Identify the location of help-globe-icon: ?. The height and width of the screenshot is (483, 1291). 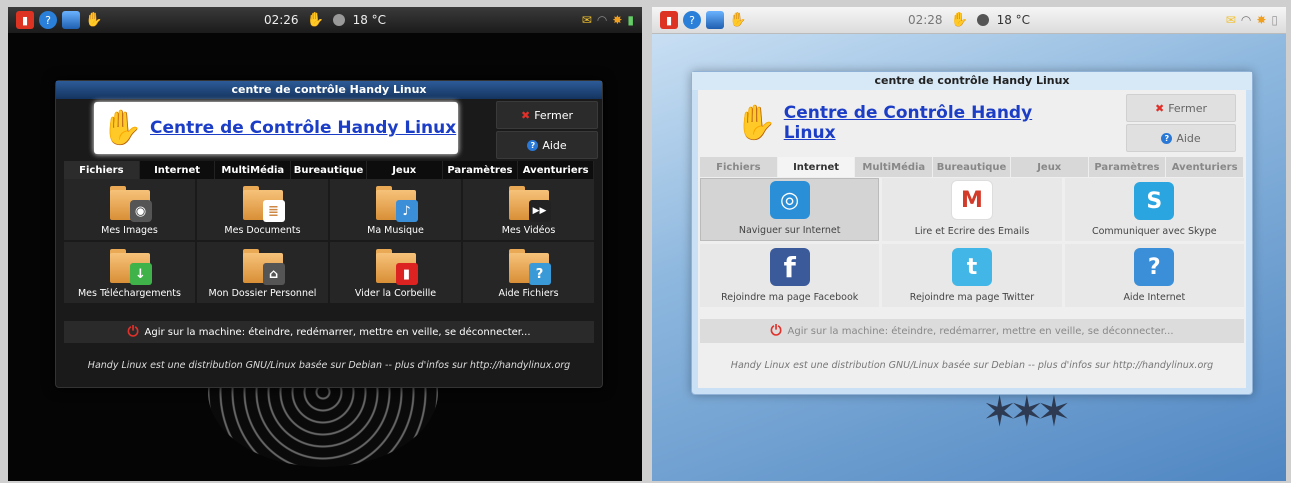
(1154, 267).